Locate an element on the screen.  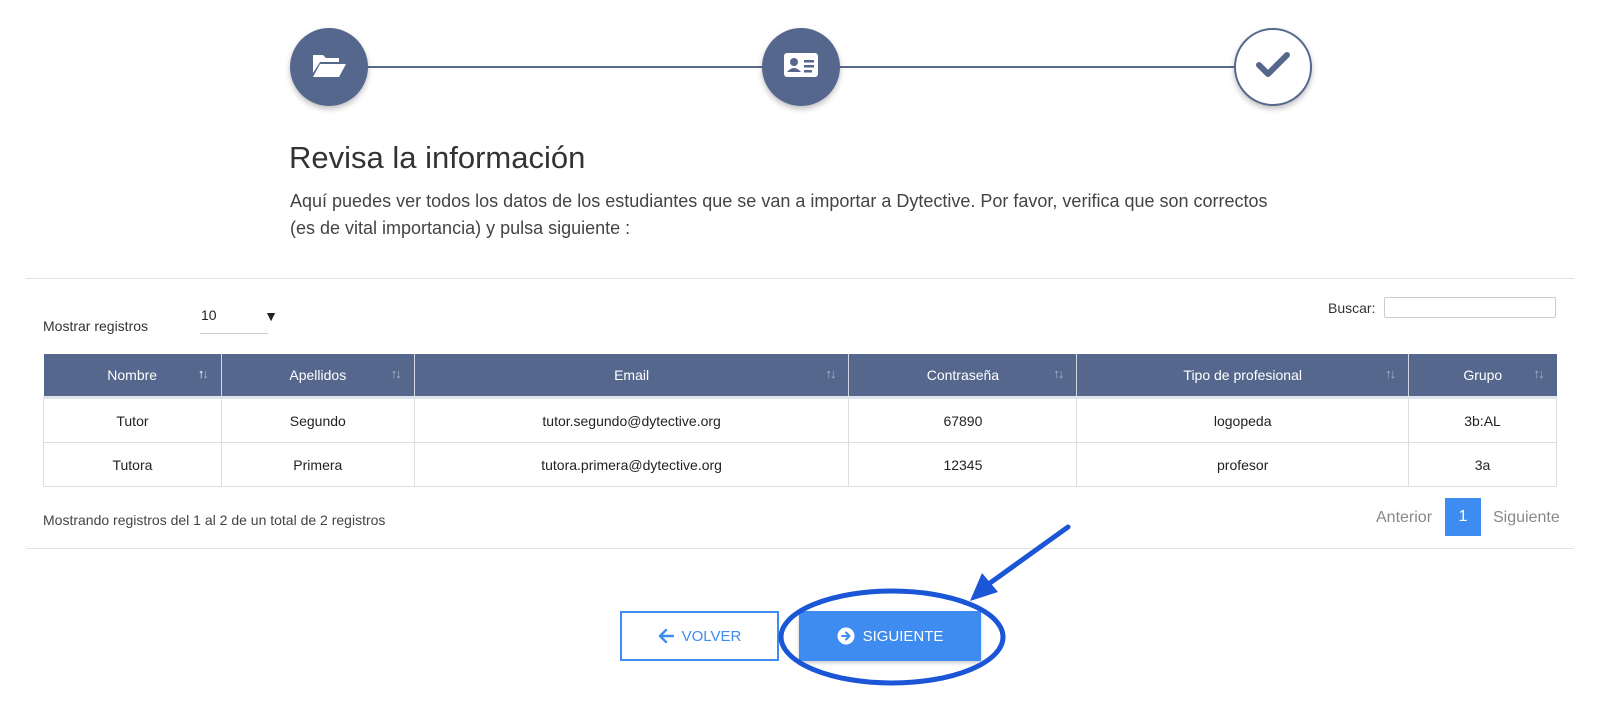
cell-email: tutor.segundo@dytective.org is located at coordinates (631, 420).